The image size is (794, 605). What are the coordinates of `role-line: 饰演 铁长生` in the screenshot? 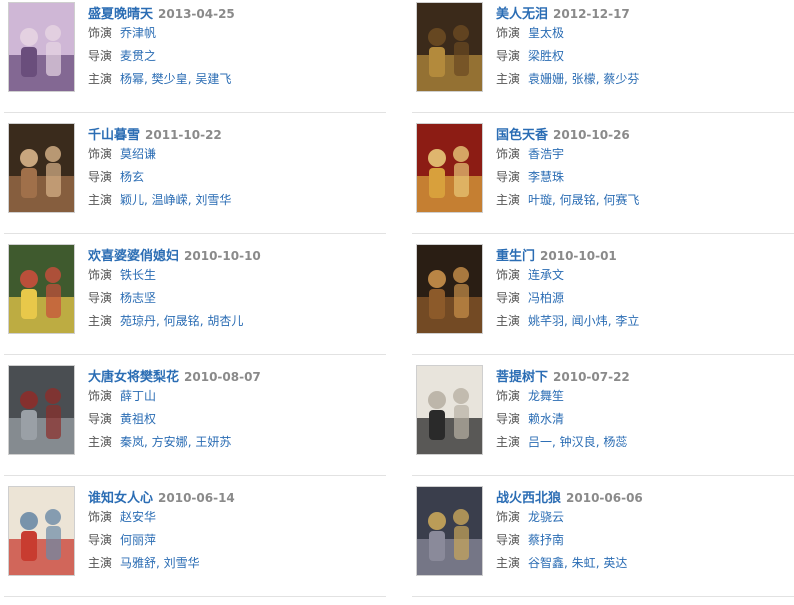 It's located at (233, 275).